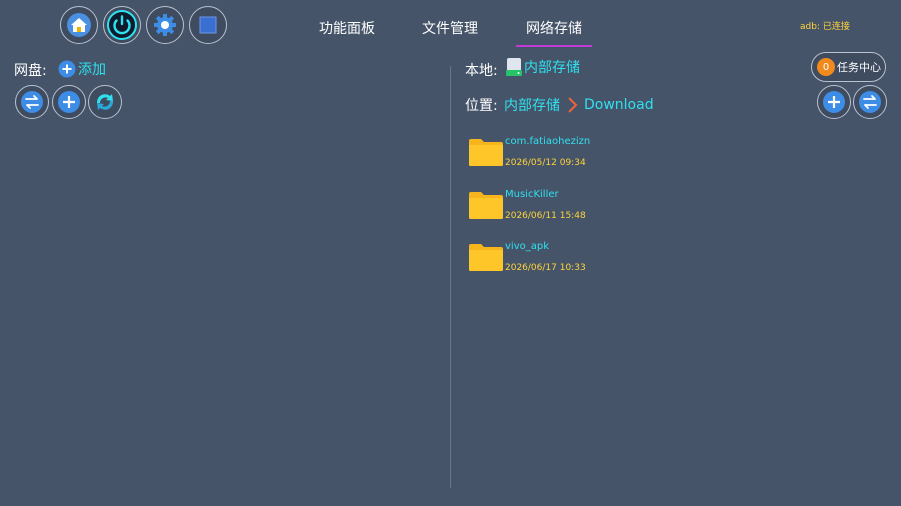 This screenshot has height=506, width=901. I want to click on power-icon, so click(122, 25).